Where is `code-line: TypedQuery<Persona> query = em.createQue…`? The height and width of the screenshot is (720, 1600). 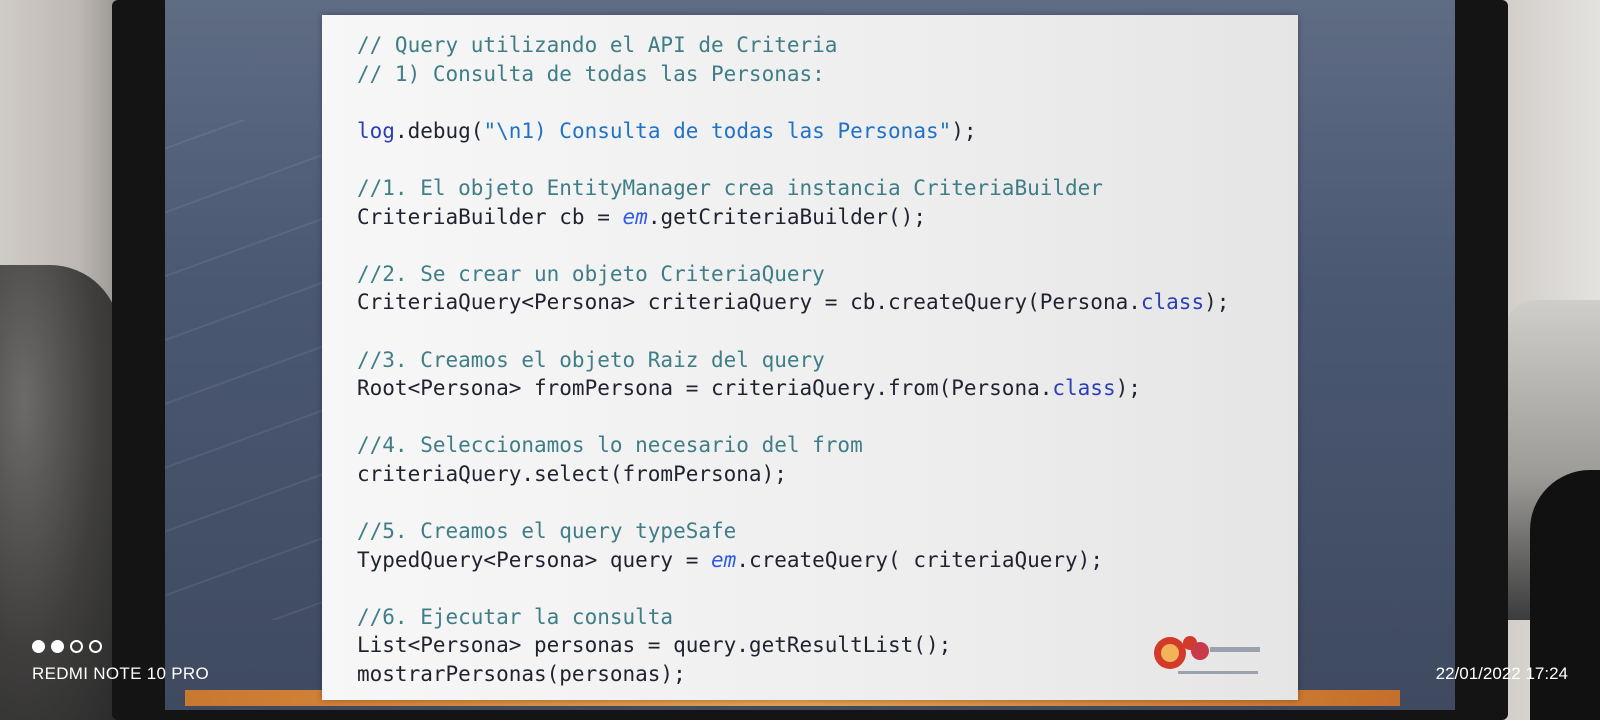
code-line: TypedQuery<Persona> query = em.createQue… is located at coordinates (817, 560).